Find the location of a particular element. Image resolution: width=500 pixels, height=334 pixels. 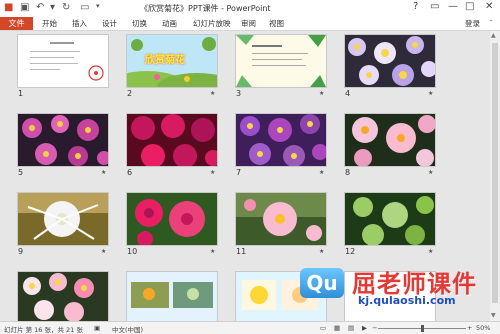

login-link: 登录 is located at coordinates (472, 23).